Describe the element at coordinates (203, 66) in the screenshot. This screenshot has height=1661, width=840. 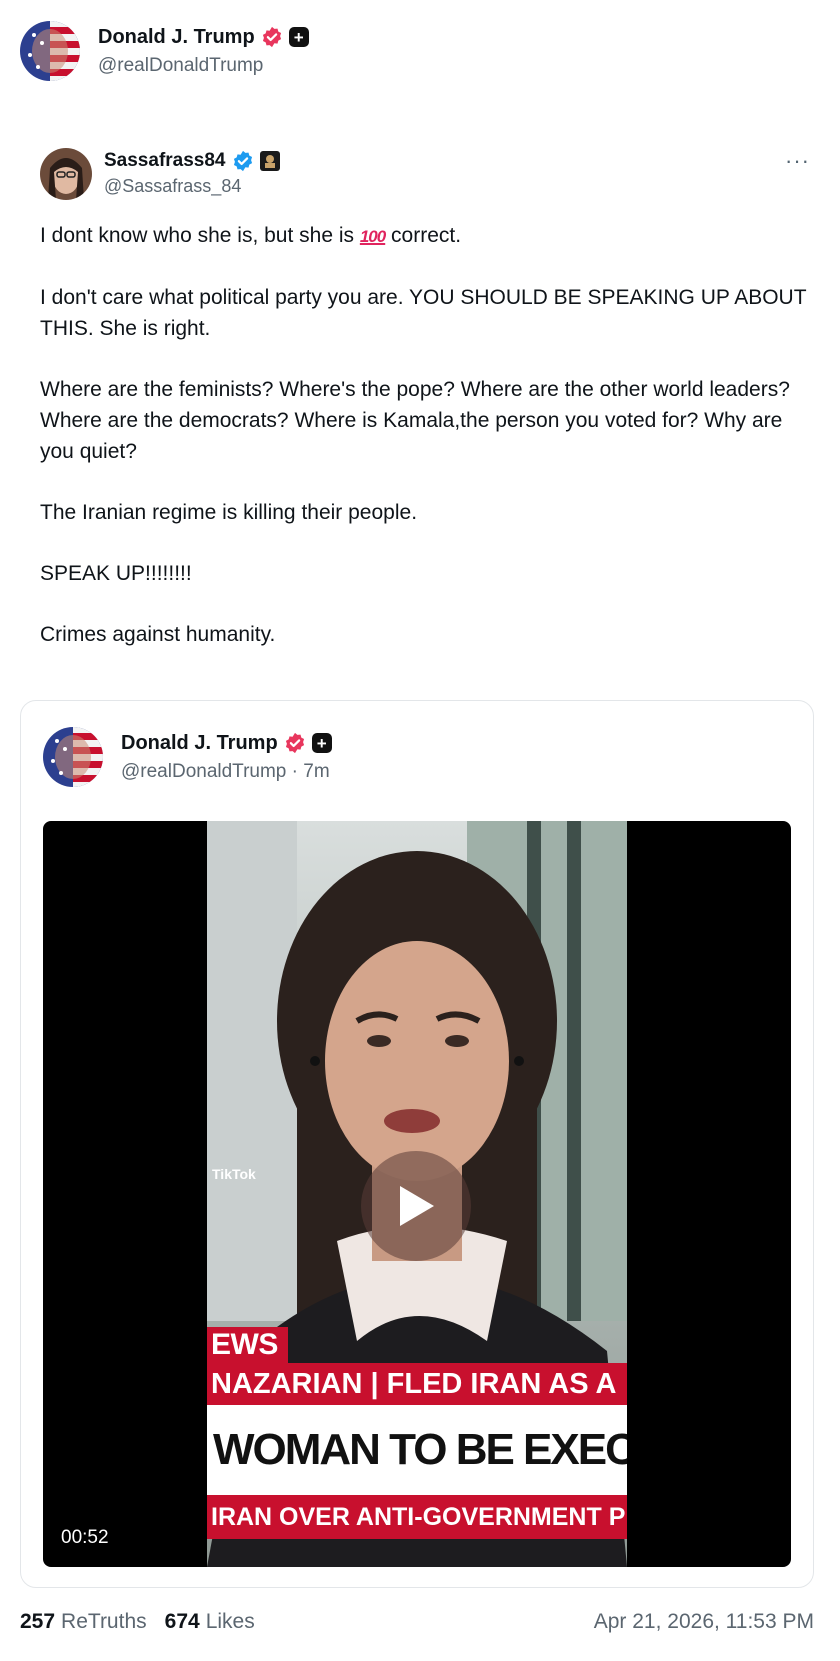
I see `author-handle: @realDonaldTrump` at that location.